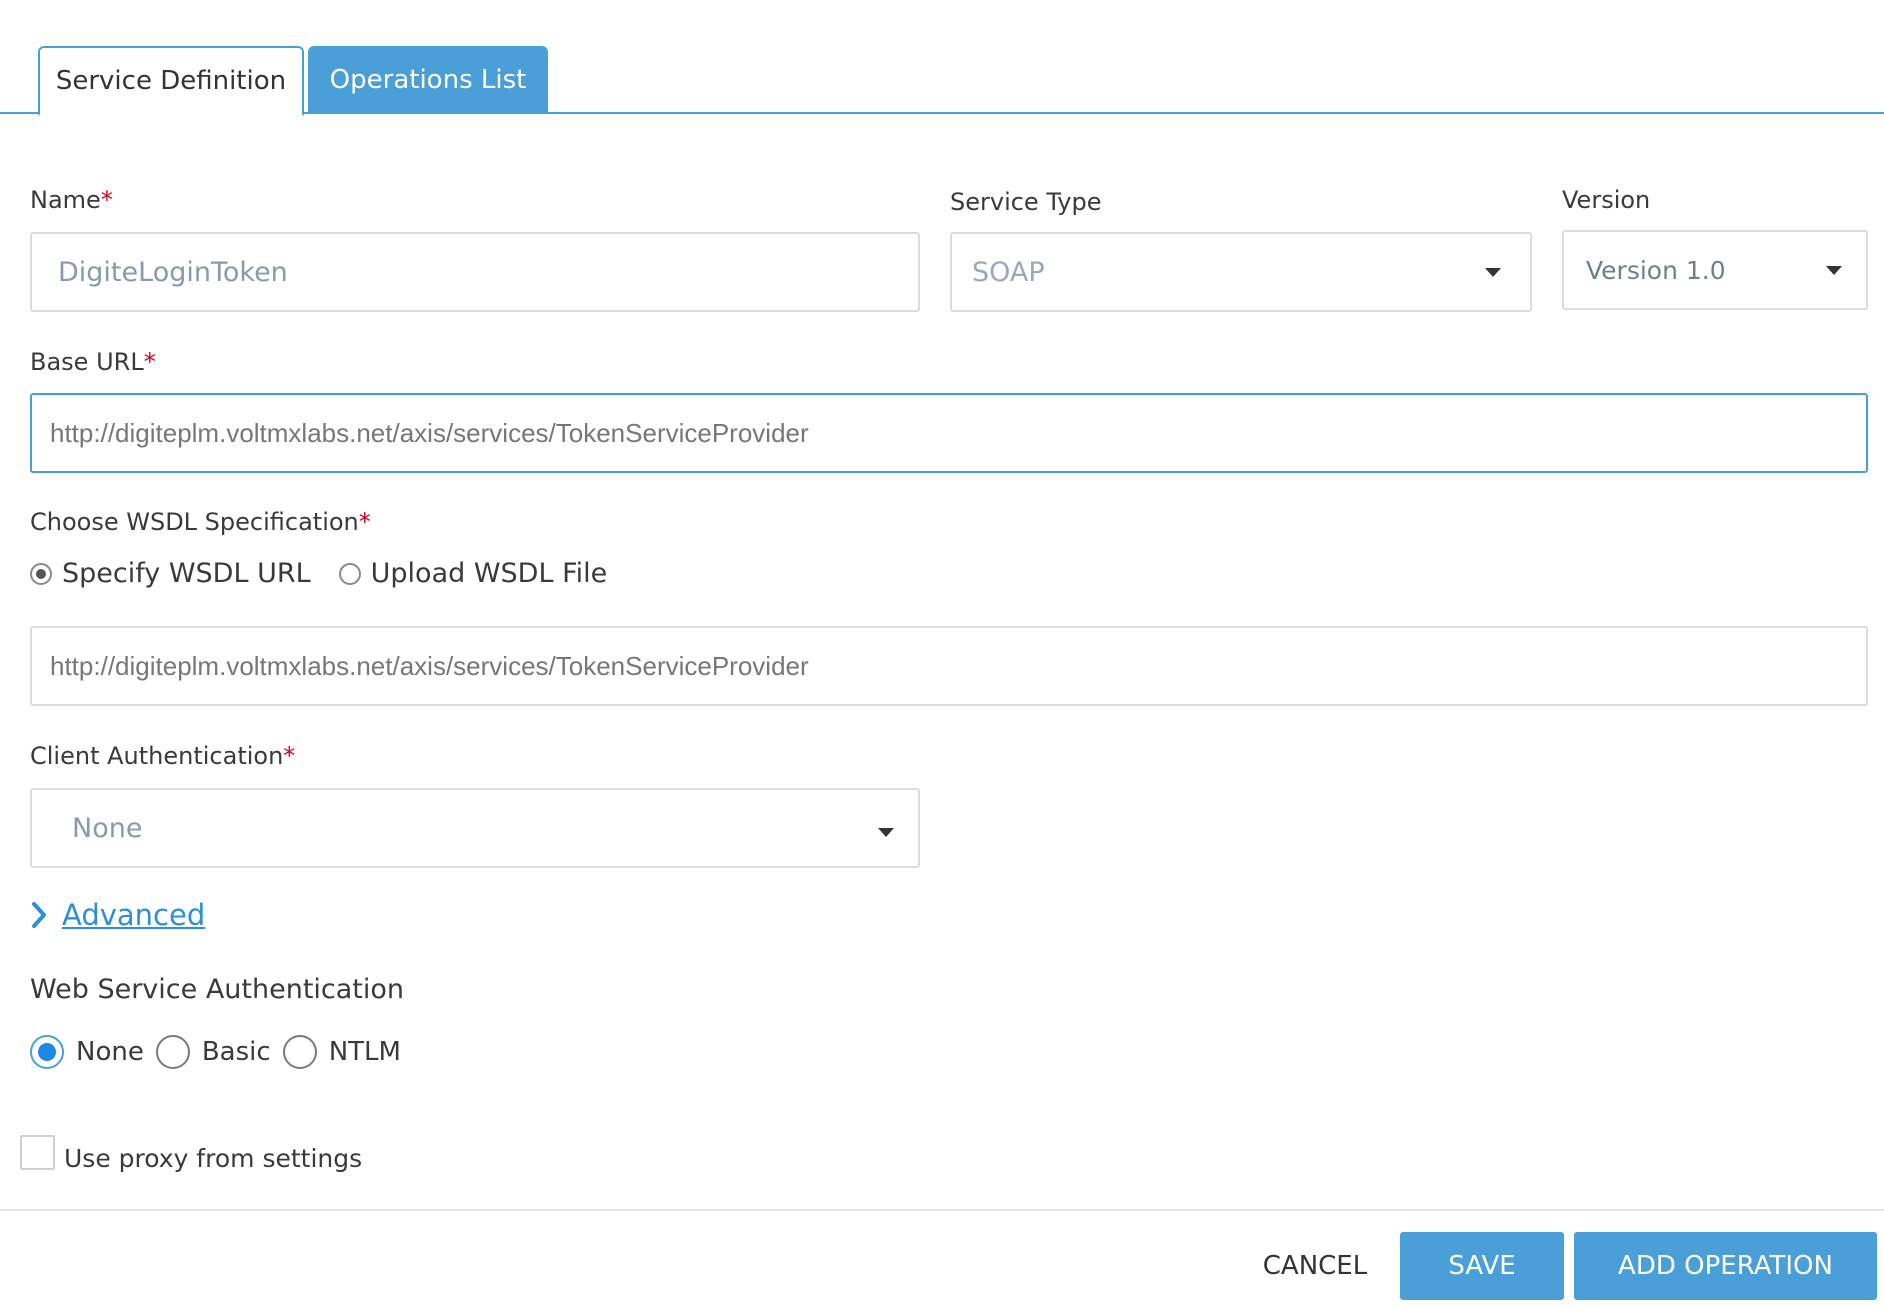 This screenshot has width=1884, height=1308. I want to click on wsdl-spec-label: Choose WSDL Specification*, so click(200, 522).